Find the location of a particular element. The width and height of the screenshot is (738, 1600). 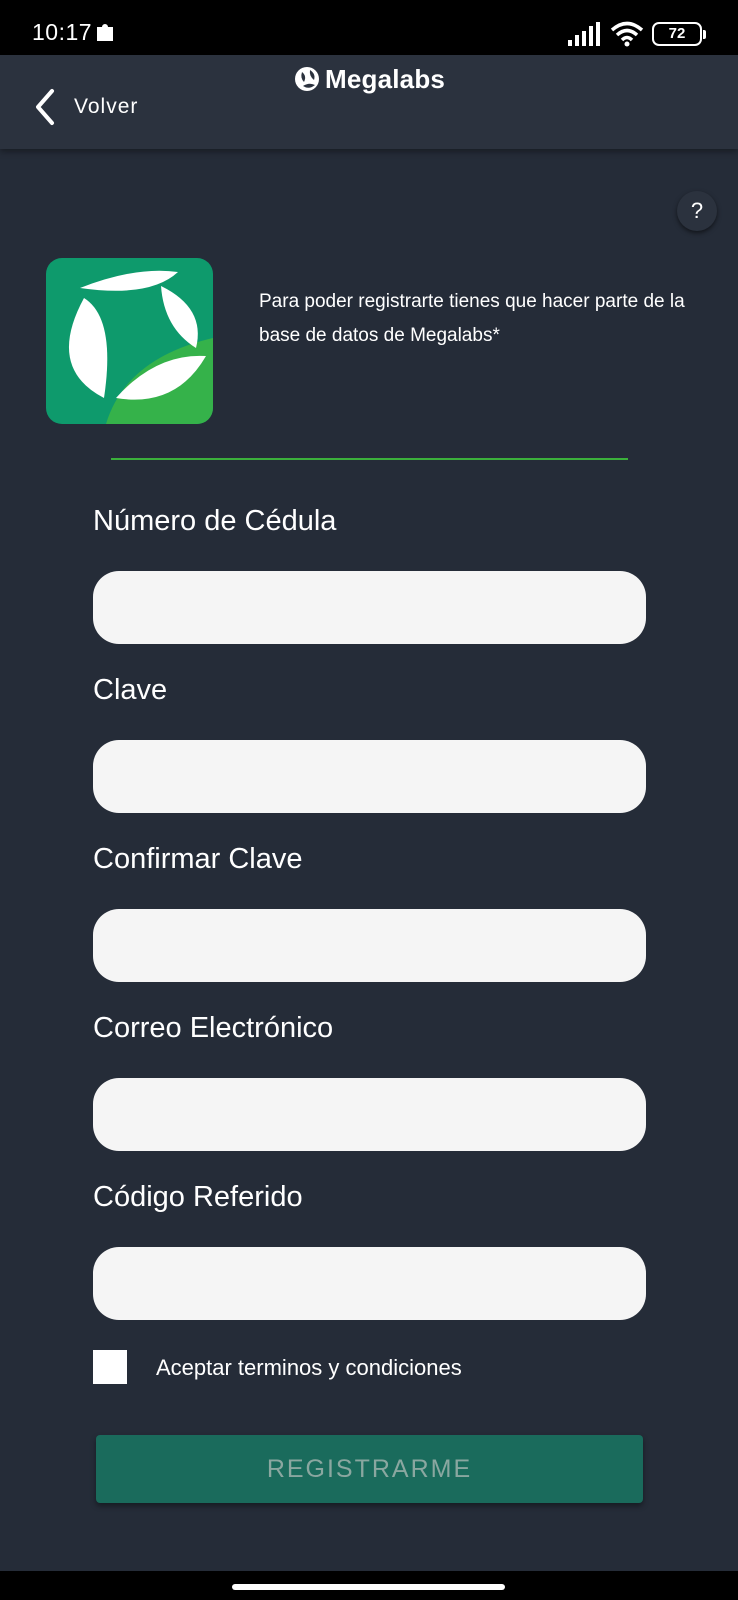

confirmar-clave-label: Confirmar Clave is located at coordinates (198, 859).